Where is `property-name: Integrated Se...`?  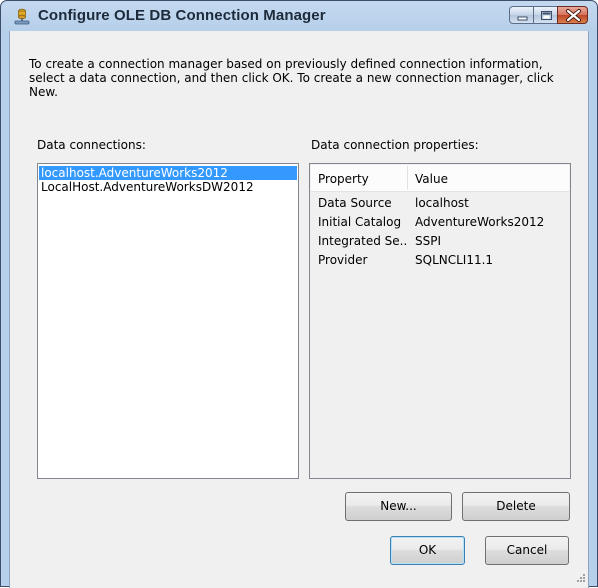 property-name: Integrated Se... is located at coordinates (363, 241).